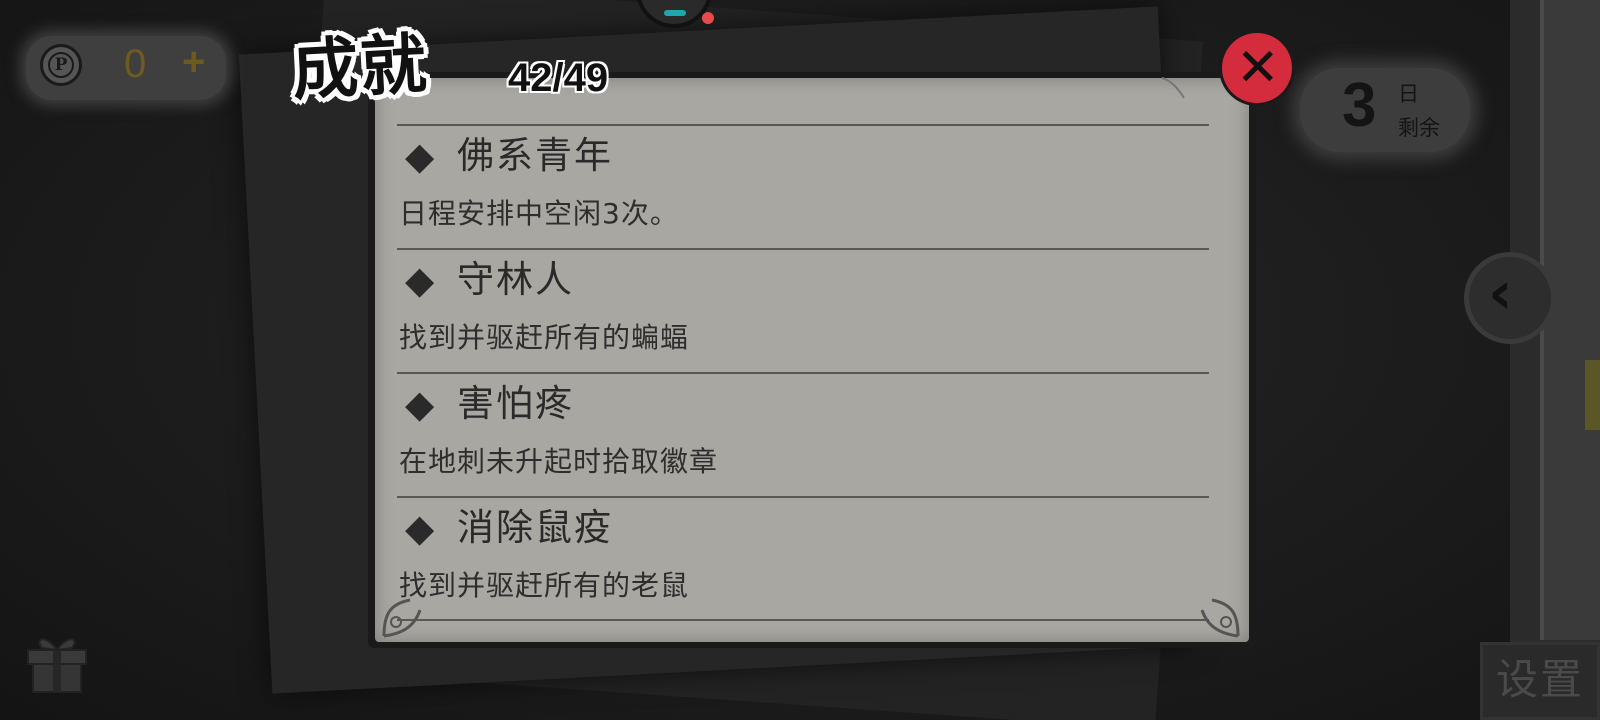 The height and width of the screenshot is (720, 1600). What do you see at coordinates (1419, 128) in the screenshot?
I see `days-remaining-label: 剩余` at bounding box center [1419, 128].